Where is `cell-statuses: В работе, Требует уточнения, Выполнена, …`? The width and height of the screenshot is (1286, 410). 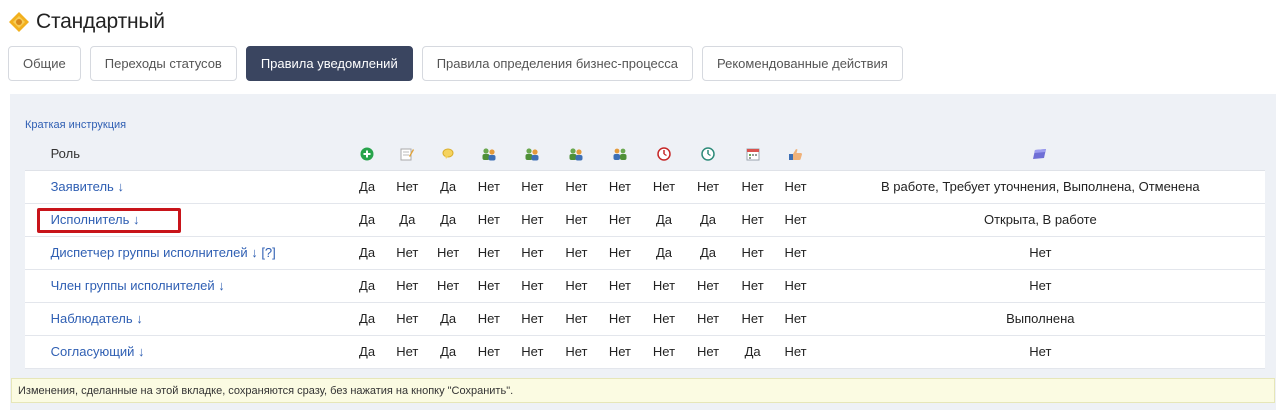 cell-statuses: В работе, Требует уточнения, Выполнена, … is located at coordinates (1040, 187).